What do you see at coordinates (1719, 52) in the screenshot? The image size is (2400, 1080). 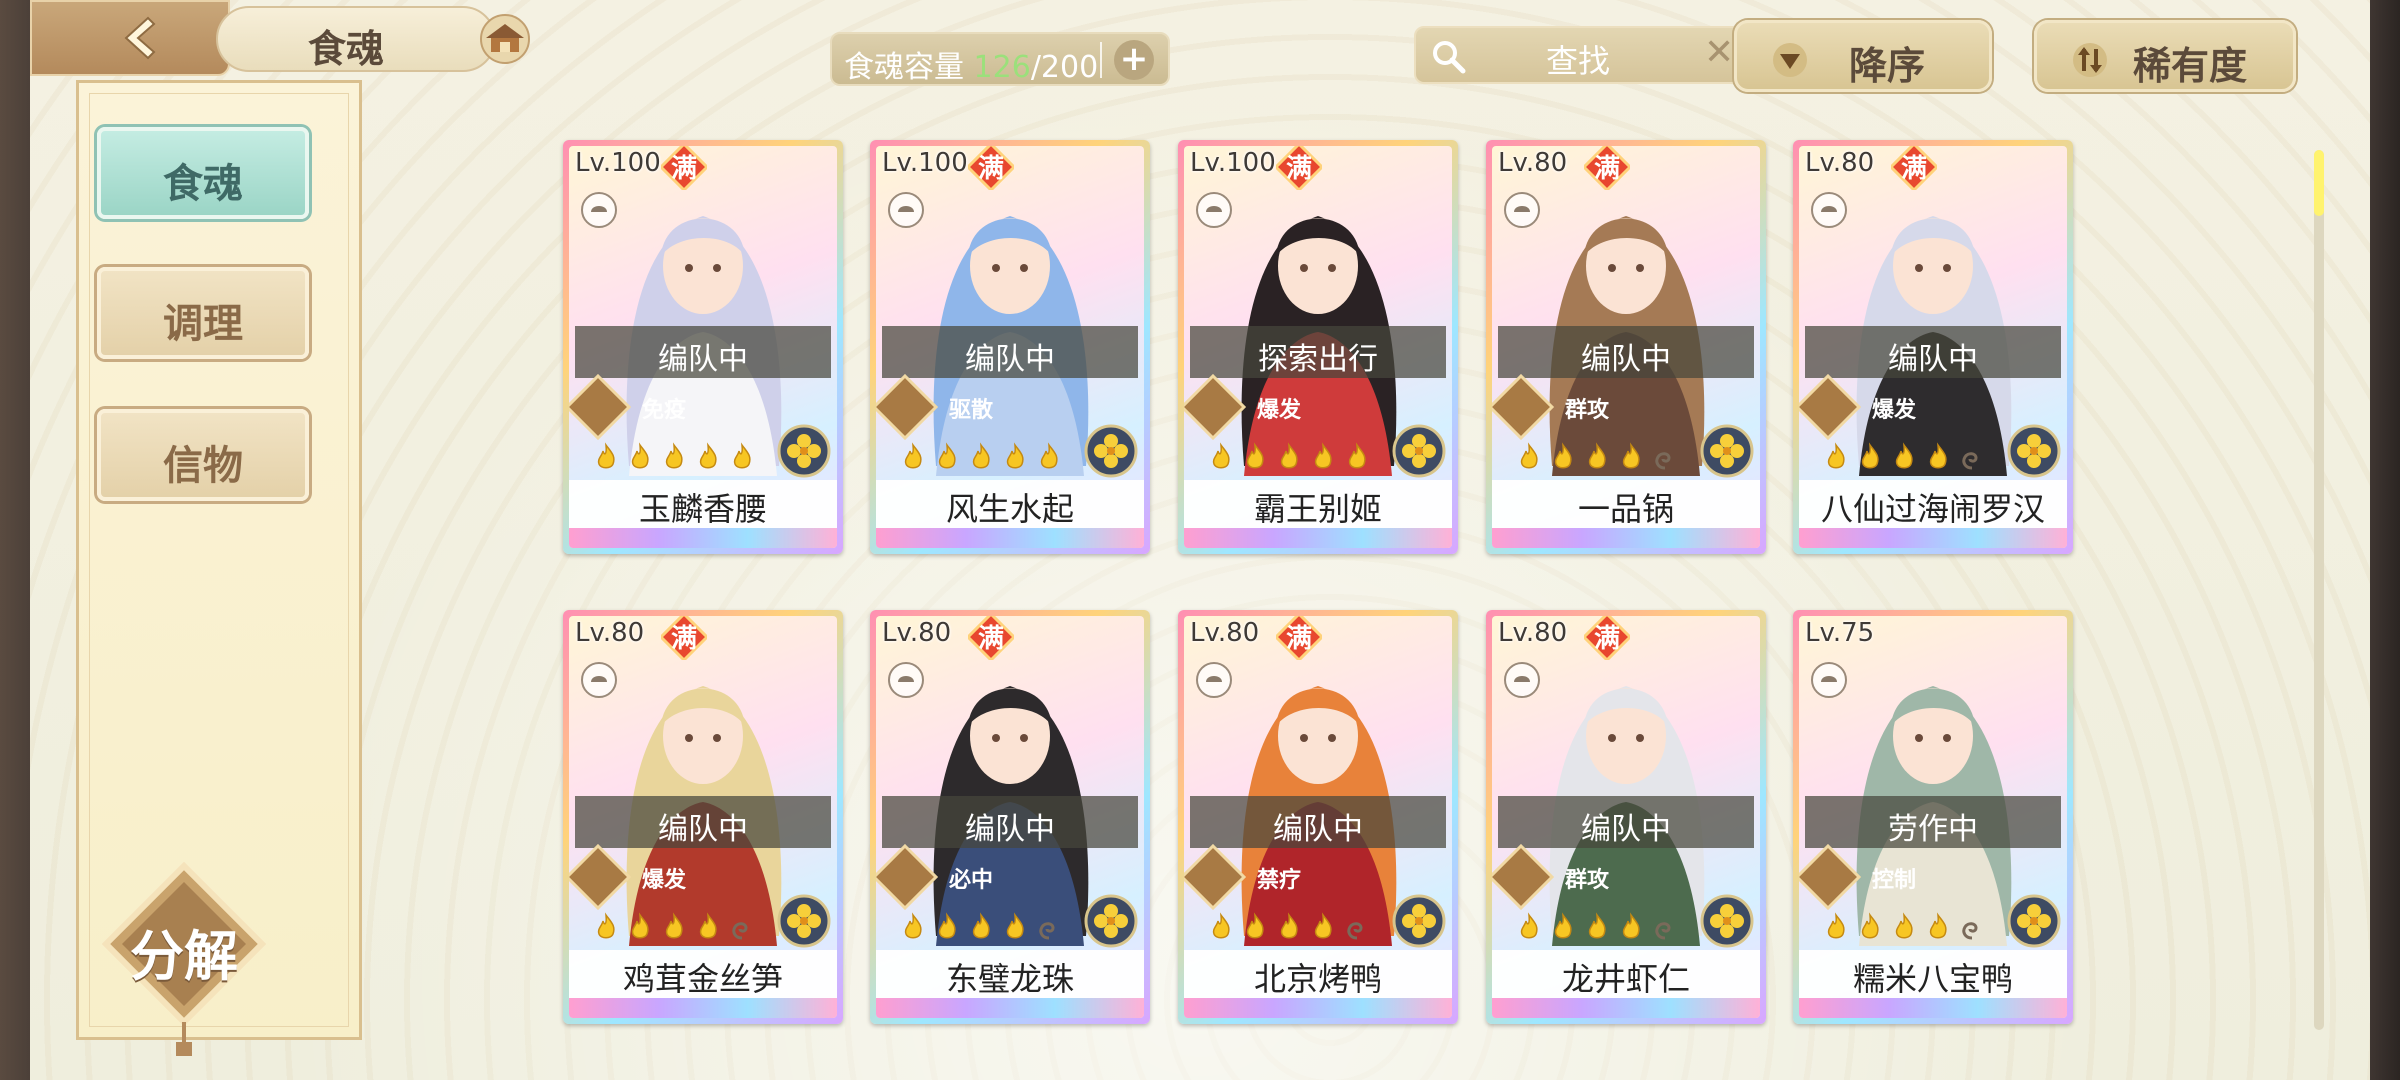 I see `clear-search-button: ✕` at bounding box center [1719, 52].